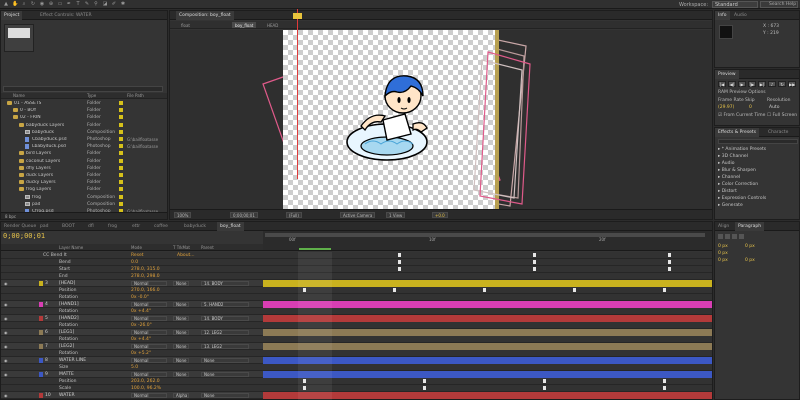 The image size is (800, 400). What do you see at coordinates (140, 297) in the screenshot?
I see `property-value: 0x -0.0°` at bounding box center [140, 297].